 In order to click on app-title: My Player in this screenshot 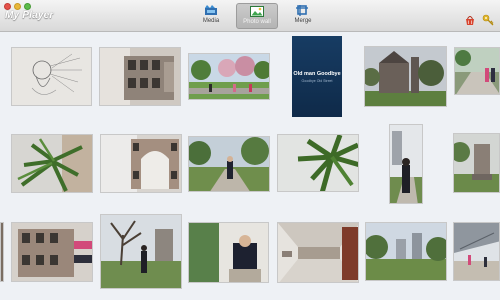, I will do `click(29, 15)`.